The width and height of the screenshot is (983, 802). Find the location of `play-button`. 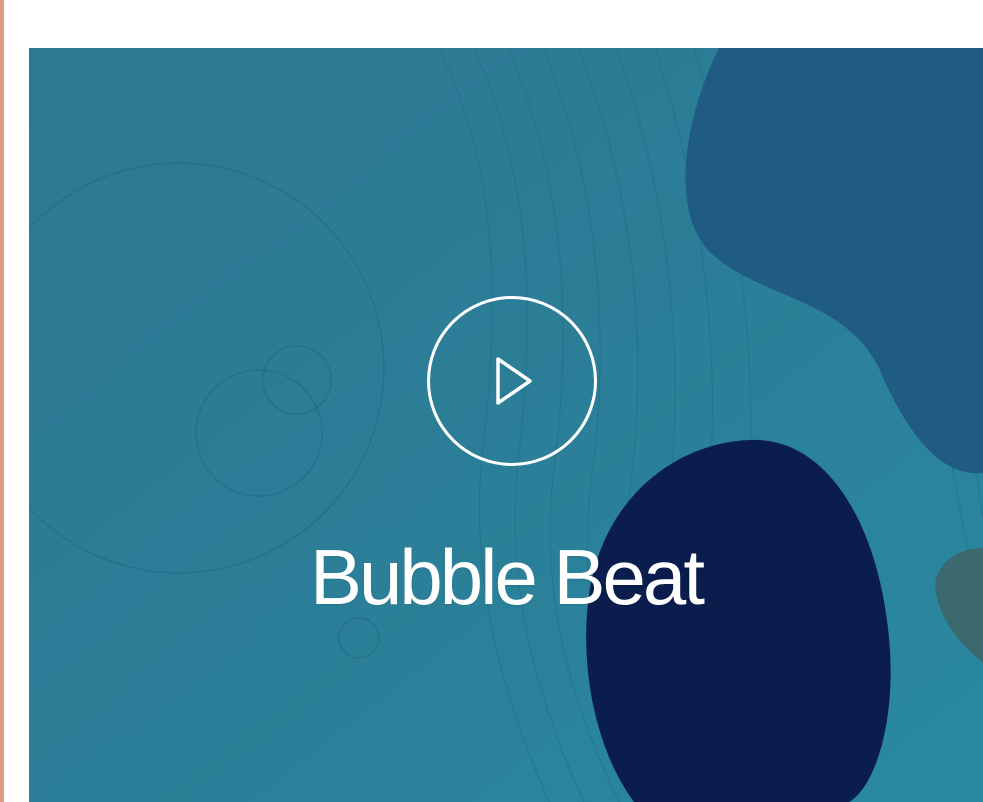

play-button is located at coordinates (512, 381).